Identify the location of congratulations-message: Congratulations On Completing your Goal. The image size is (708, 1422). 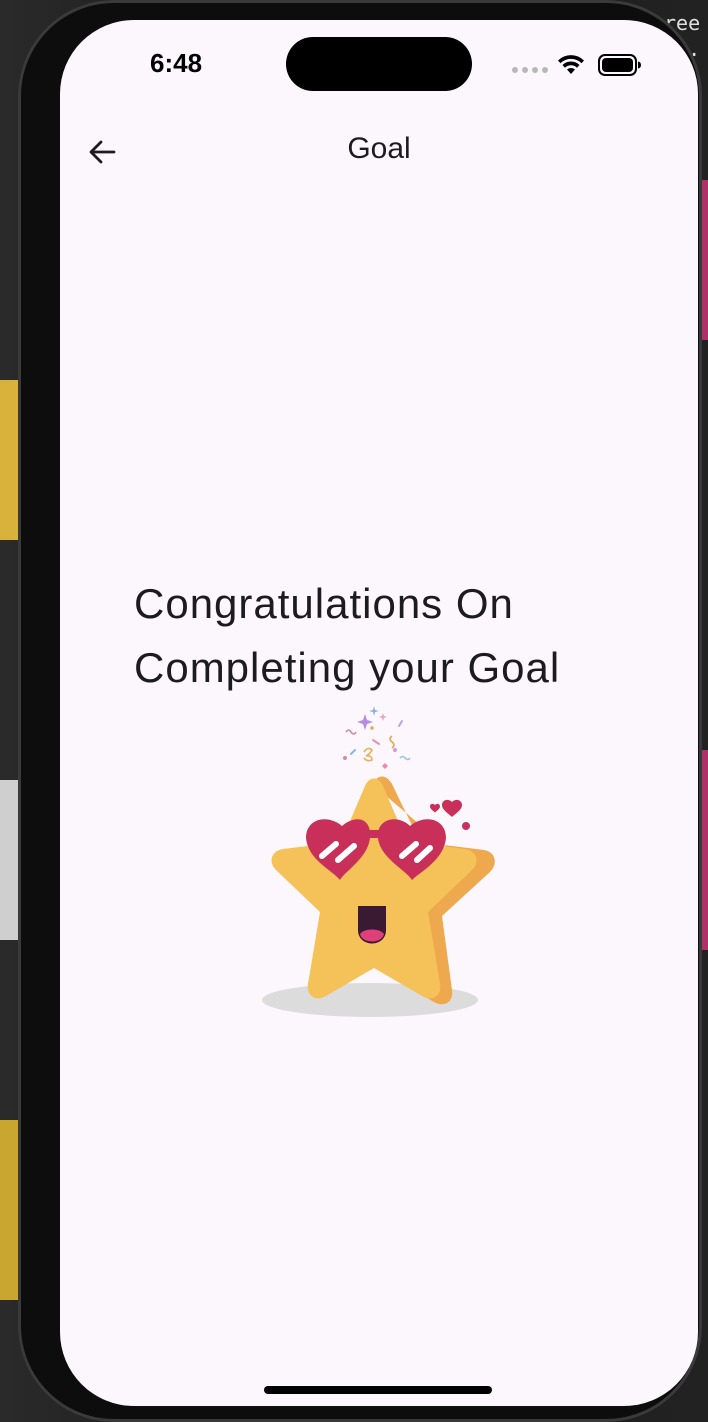
(394, 636).